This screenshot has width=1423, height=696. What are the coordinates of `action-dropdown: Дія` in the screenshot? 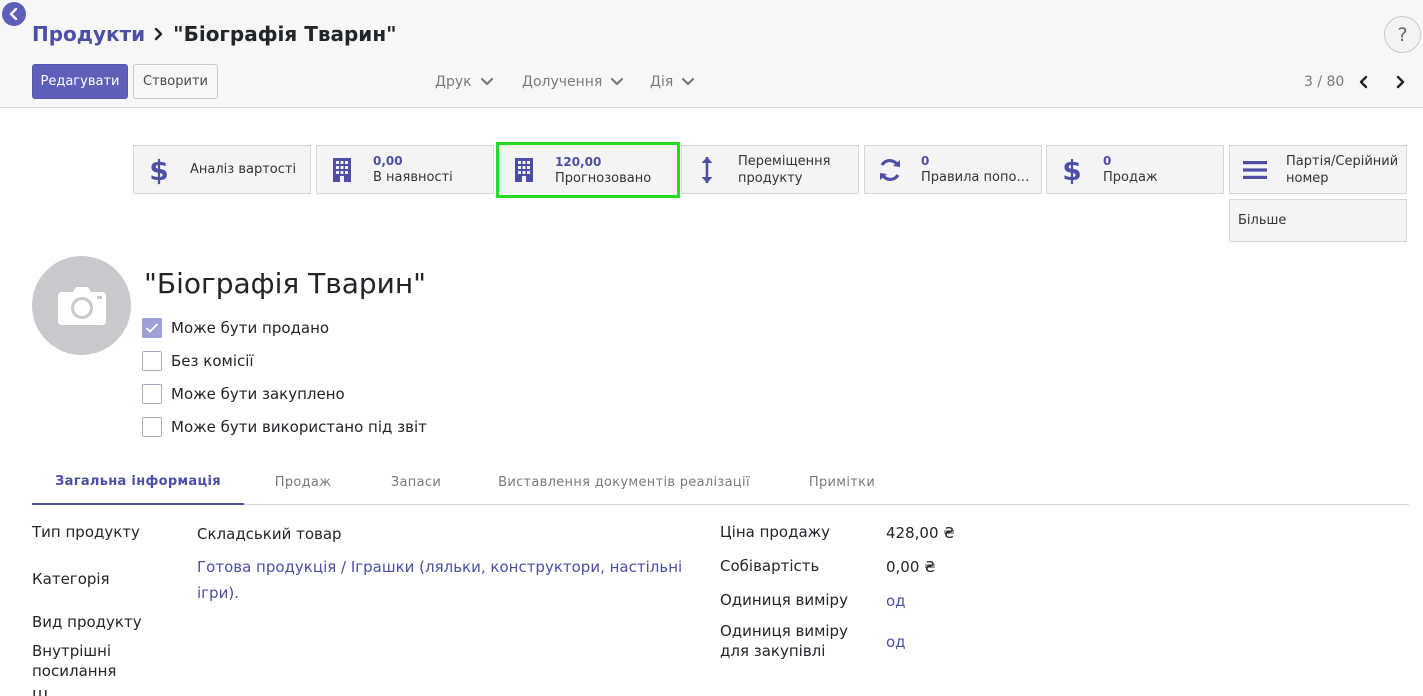 It's located at (672, 82).